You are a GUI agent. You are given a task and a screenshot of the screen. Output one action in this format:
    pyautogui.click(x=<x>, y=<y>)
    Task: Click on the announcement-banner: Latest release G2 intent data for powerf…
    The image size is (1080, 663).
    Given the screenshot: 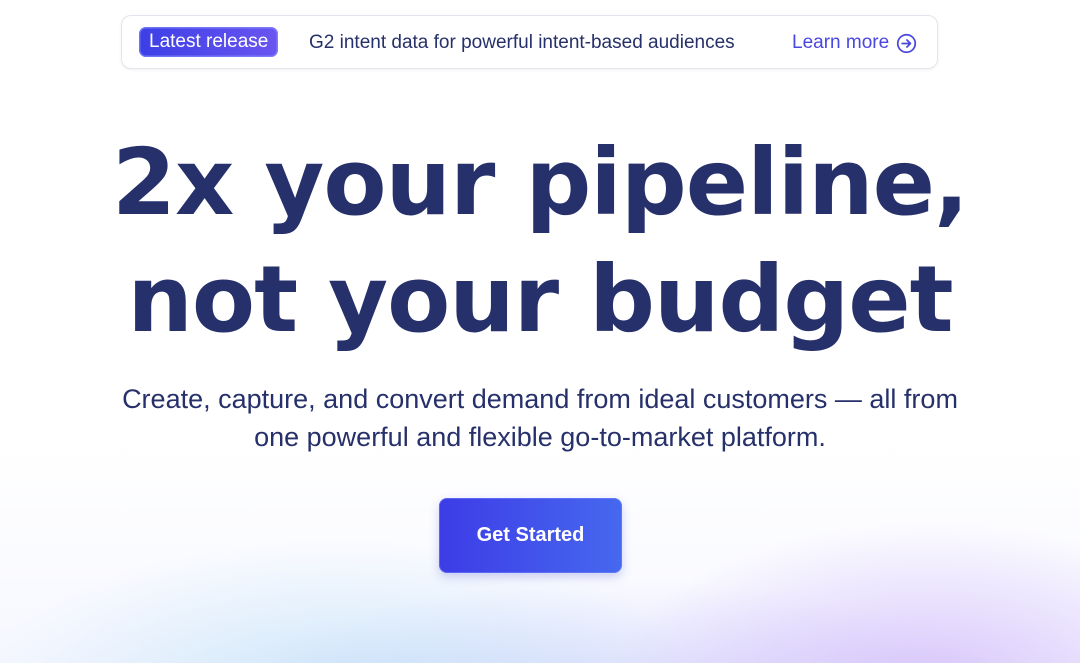 What is the action you would take?
    pyautogui.click(x=529, y=42)
    